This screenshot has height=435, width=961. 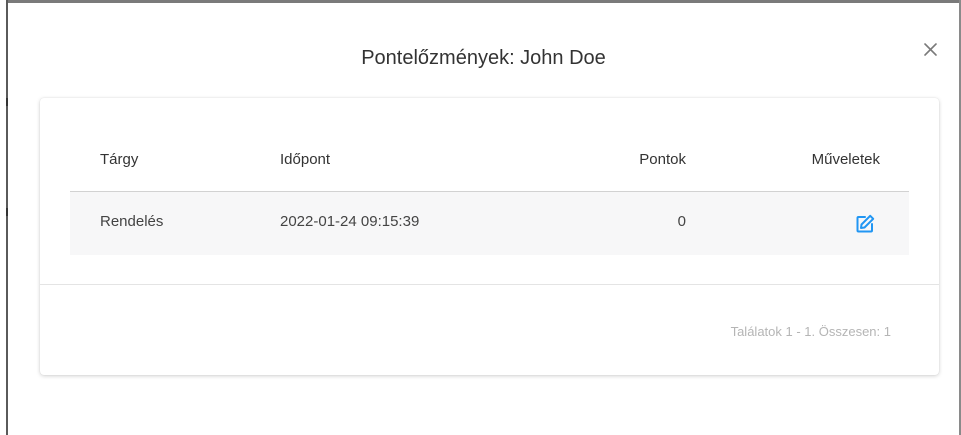 I want to click on edit-icon, so click(x=865, y=223).